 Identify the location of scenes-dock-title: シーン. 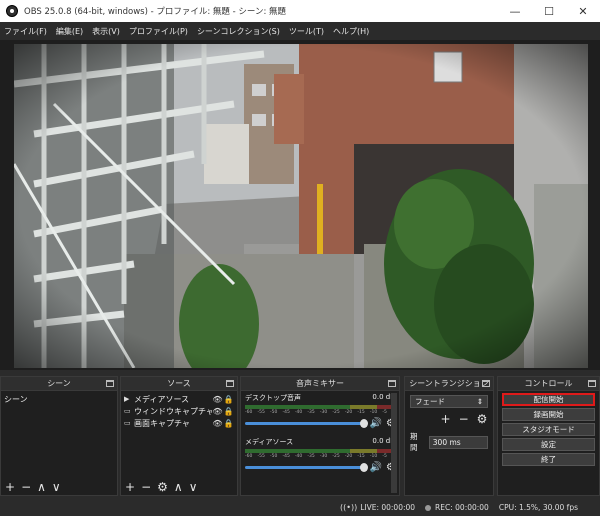
(59, 383).